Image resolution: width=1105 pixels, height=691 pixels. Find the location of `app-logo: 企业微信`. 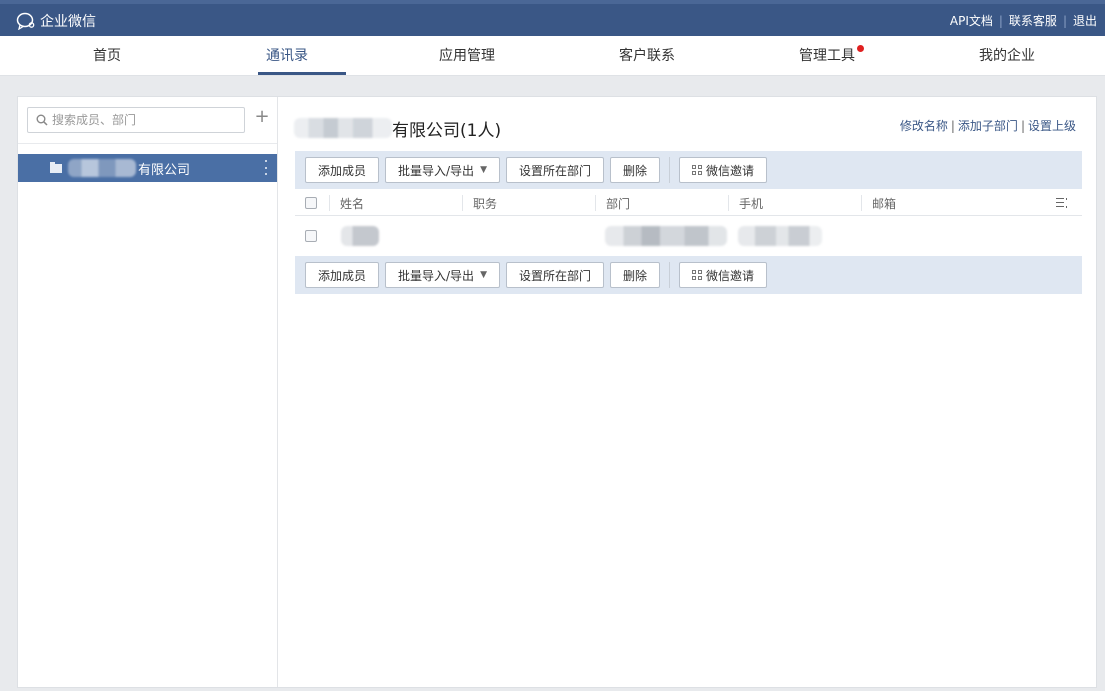

app-logo: 企业微信 is located at coordinates (56, 21).